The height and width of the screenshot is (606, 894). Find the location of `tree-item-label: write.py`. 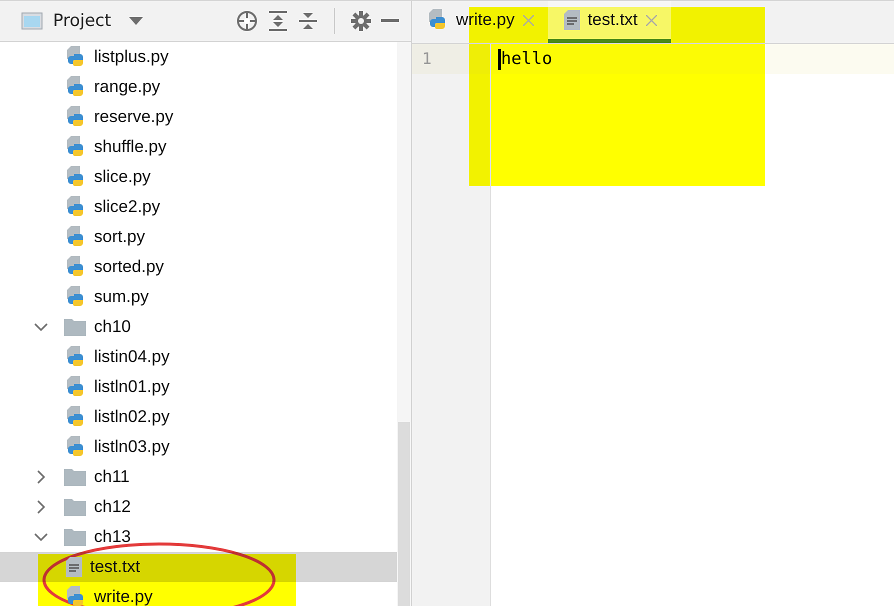

tree-item-label: write.py is located at coordinates (123, 596).